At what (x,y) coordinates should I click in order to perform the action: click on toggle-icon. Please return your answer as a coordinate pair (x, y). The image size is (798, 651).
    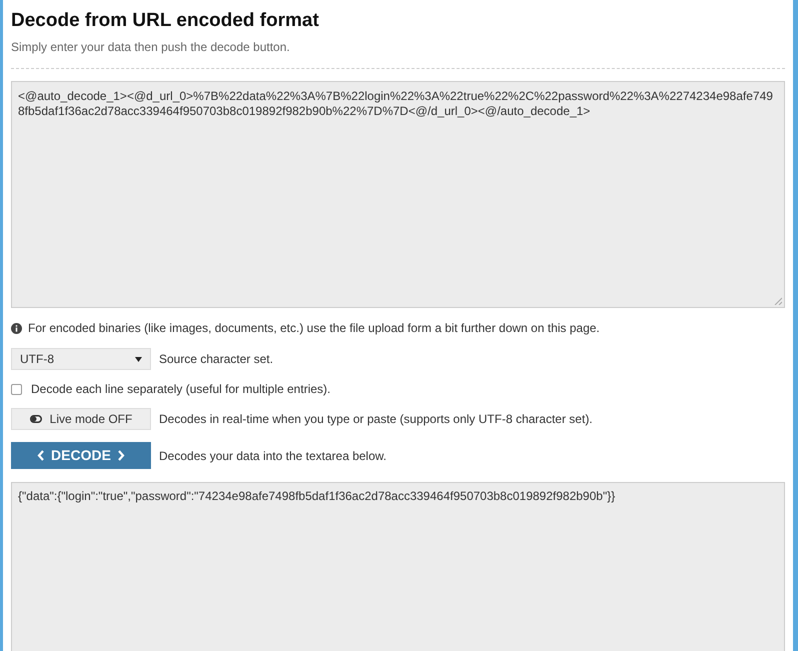
    Looking at the image, I should click on (36, 419).